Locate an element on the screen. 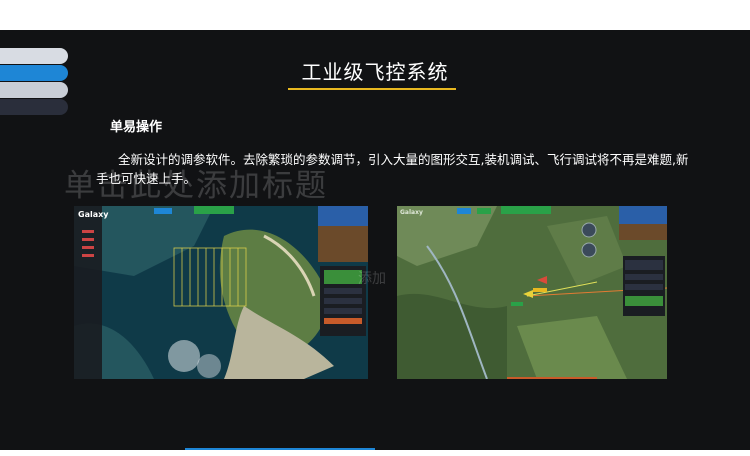  title-underline is located at coordinates (372, 89).